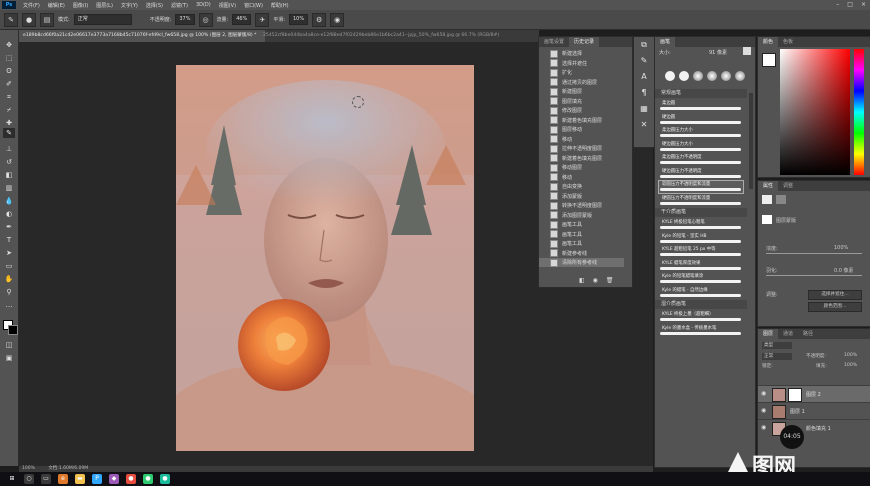 This screenshot has width=870, height=486. I want to click on history-item: 自由变换, so click(581, 186).